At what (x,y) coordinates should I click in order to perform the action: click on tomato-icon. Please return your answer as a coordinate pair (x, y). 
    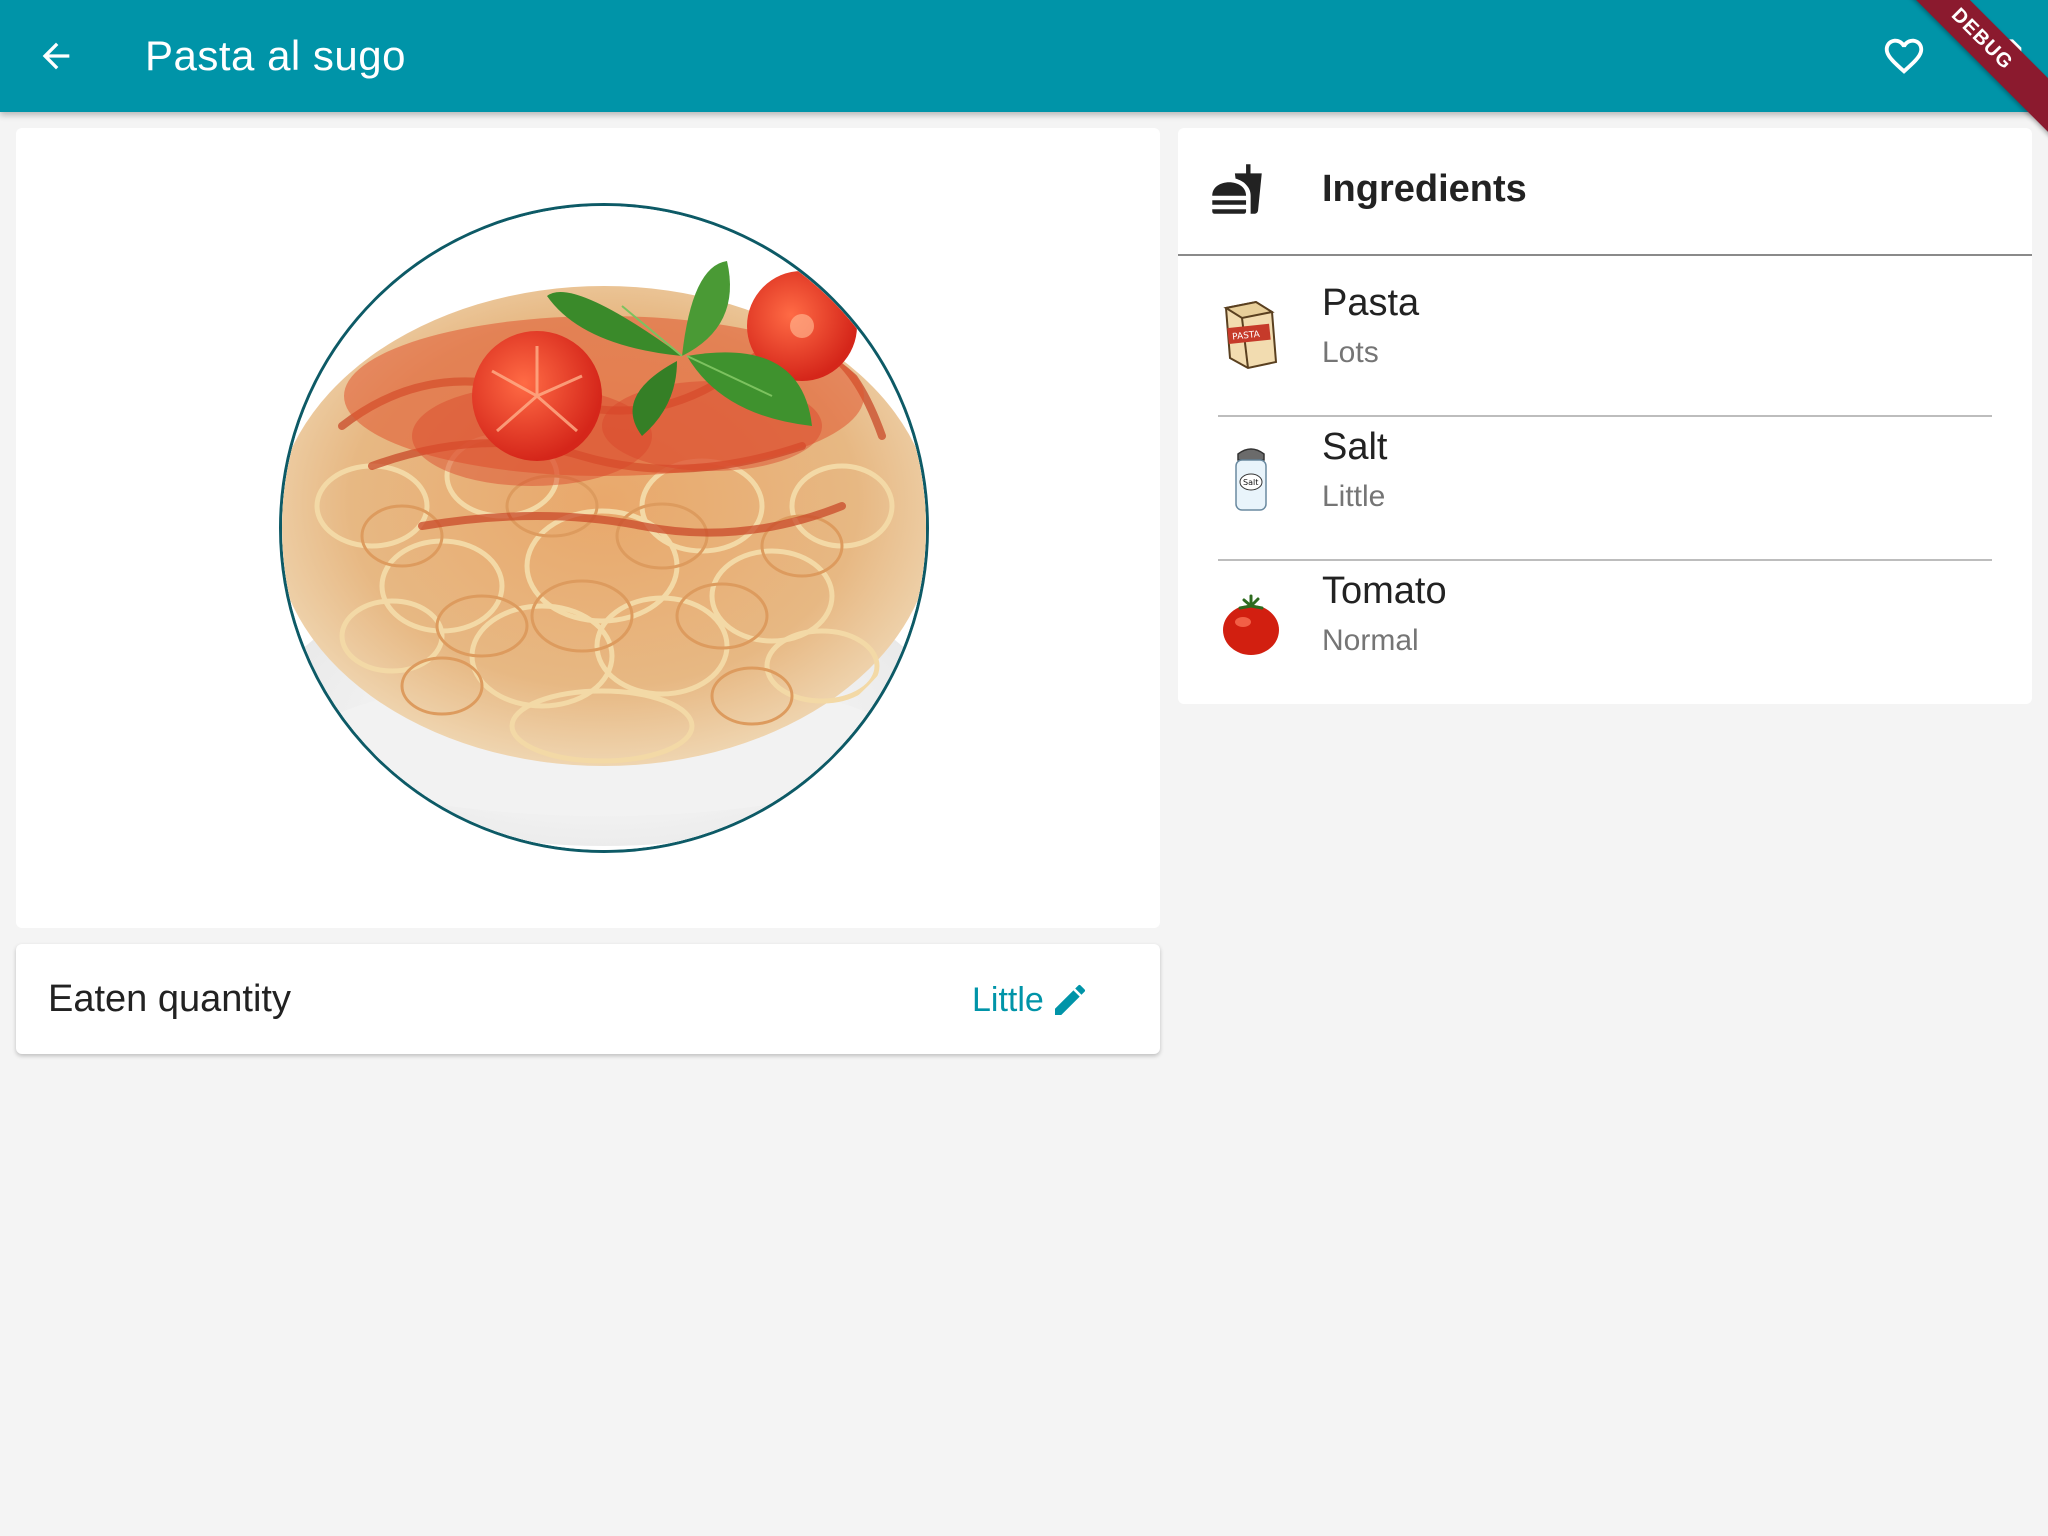
    Looking at the image, I should click on (1251, 624).